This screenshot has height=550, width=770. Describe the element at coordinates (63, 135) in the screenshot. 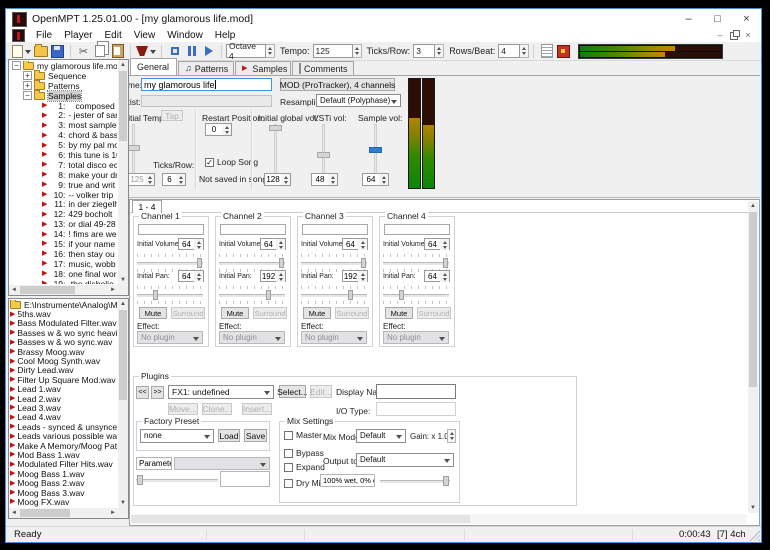

I see `tree-sample-item: ▶ 4: chord & bass` at that location.